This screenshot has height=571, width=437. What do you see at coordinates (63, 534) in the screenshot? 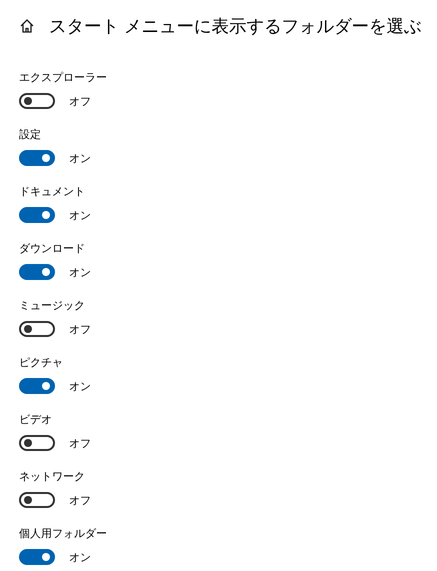
I see `folder-label: 個人用フォルダー` at bounding box center [63, 534].